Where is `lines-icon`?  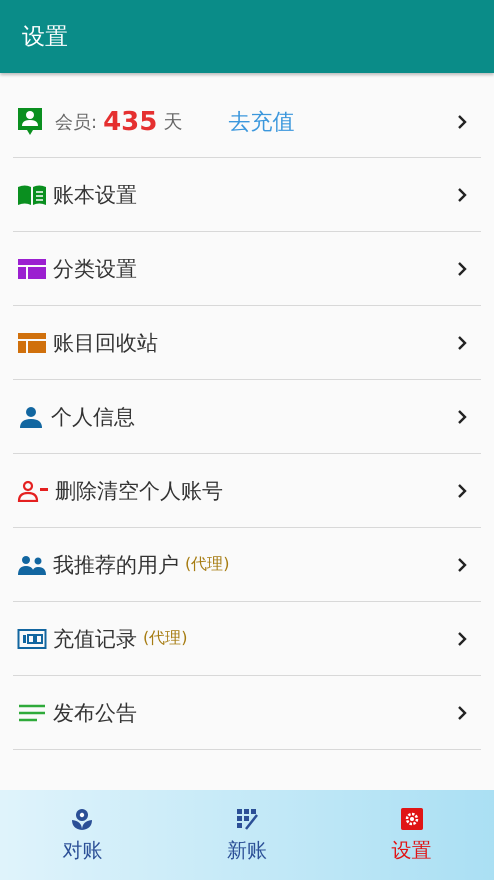 lines-icon is located at coordinates (32, 713).